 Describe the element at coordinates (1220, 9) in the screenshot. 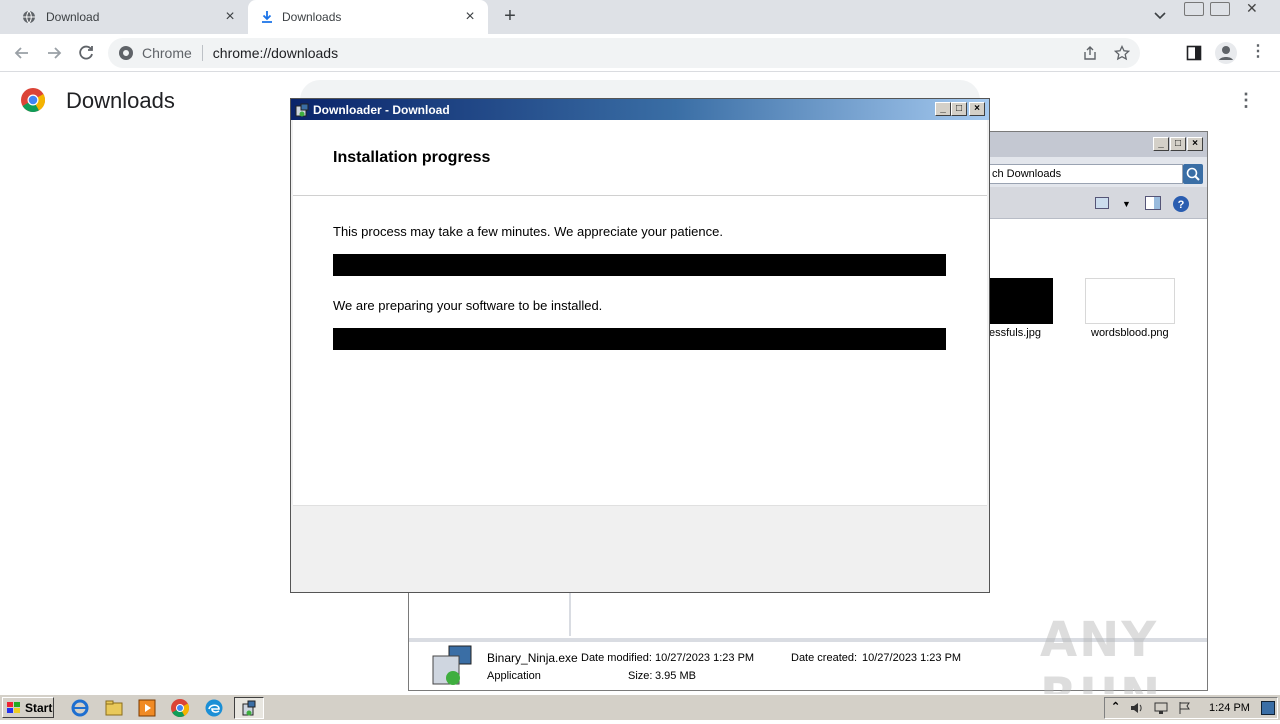

I see `restore-icon` at that location.